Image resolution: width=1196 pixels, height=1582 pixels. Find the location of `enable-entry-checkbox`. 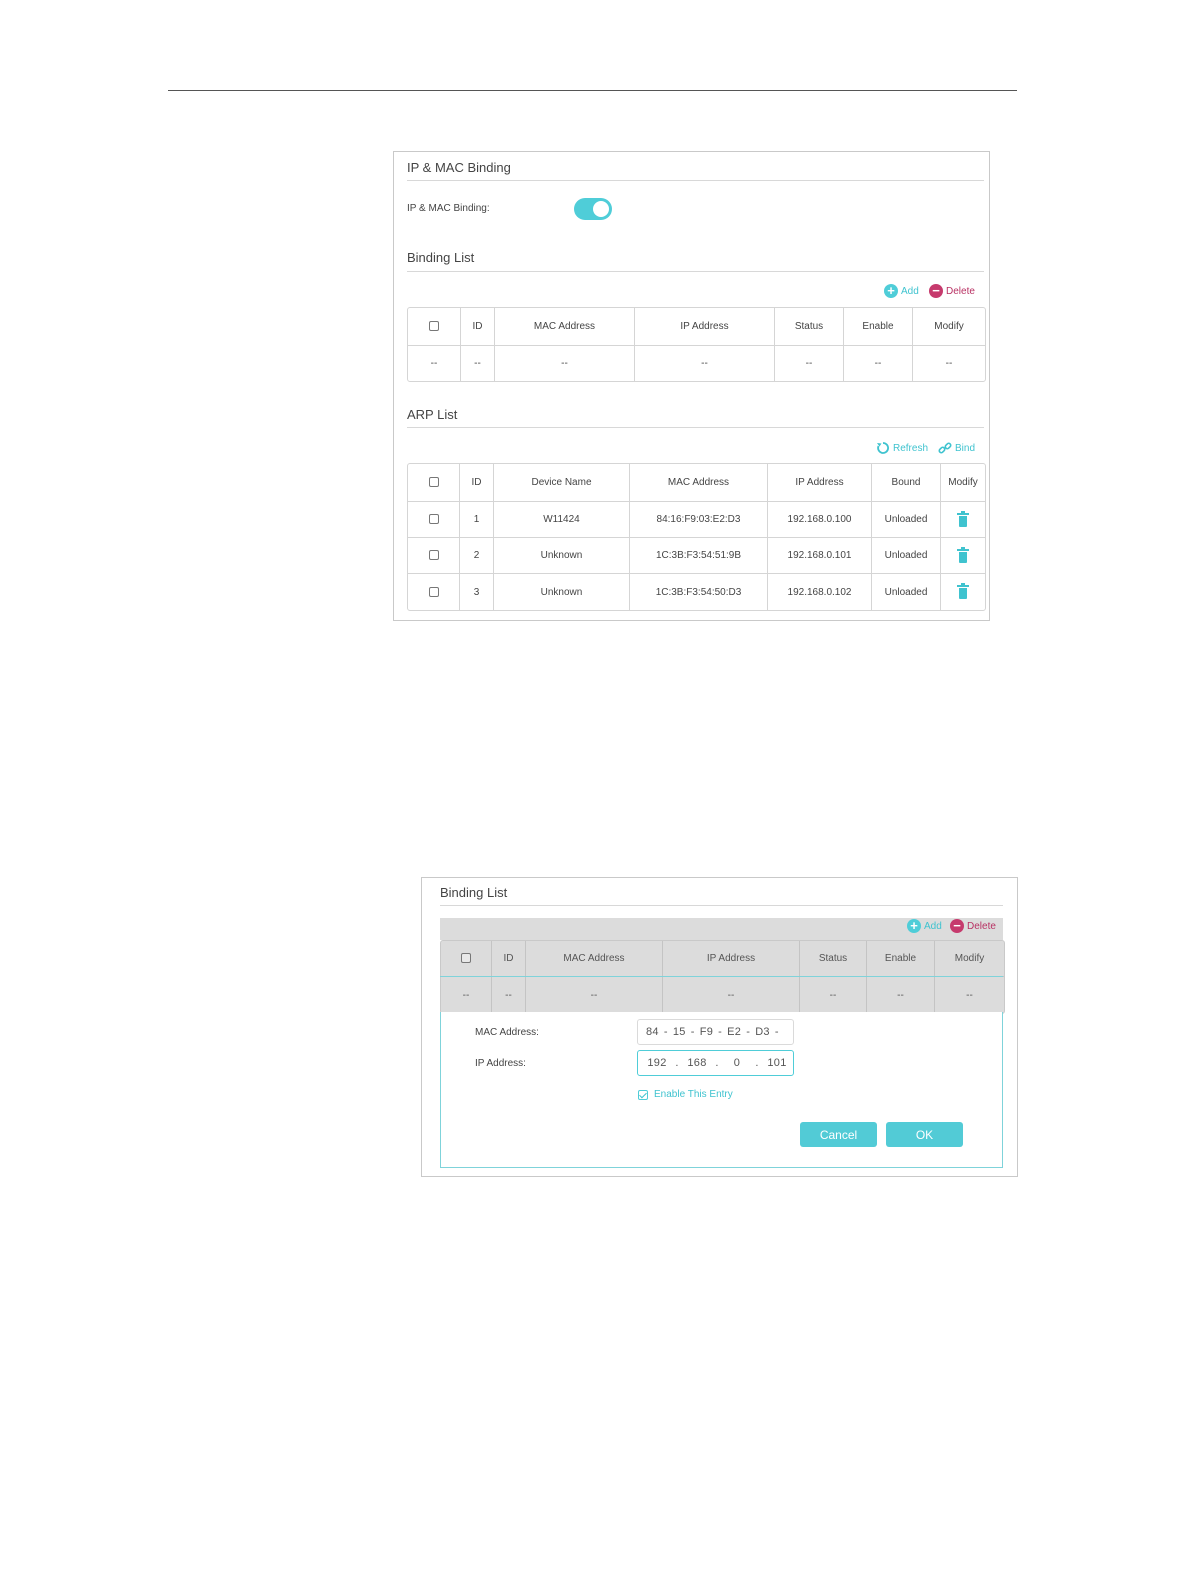

enable-entry-checkbox is located at coordinates (643, 1094).